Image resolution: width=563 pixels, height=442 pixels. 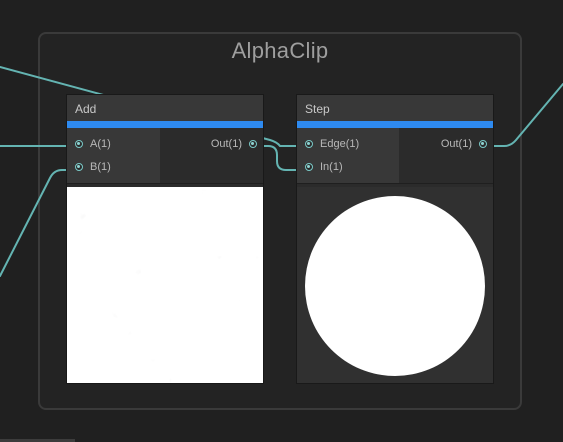 I want to click on port-step-edge-label: Edge(1), so click(x=340, y=144).